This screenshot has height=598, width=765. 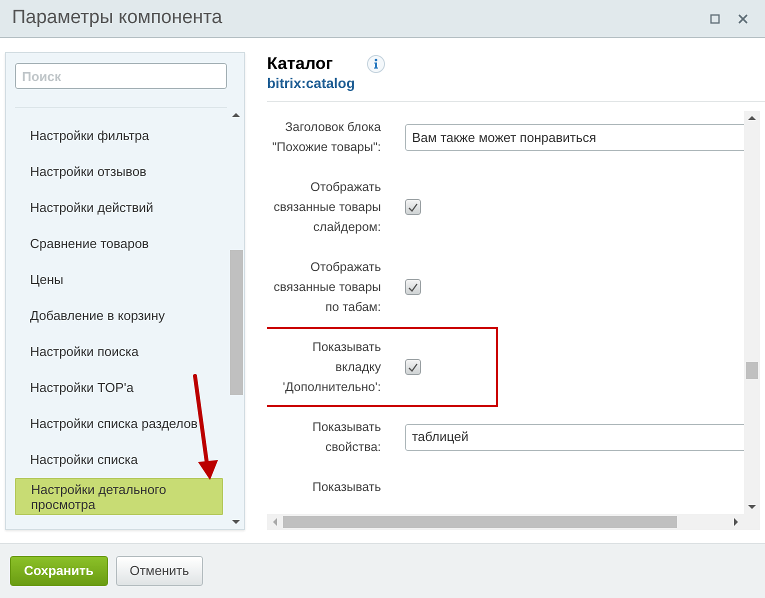 What do you see at coordinates (119, 280) in the screenshot?
I see `section-item: Цены` at bounding box center [119, 280].